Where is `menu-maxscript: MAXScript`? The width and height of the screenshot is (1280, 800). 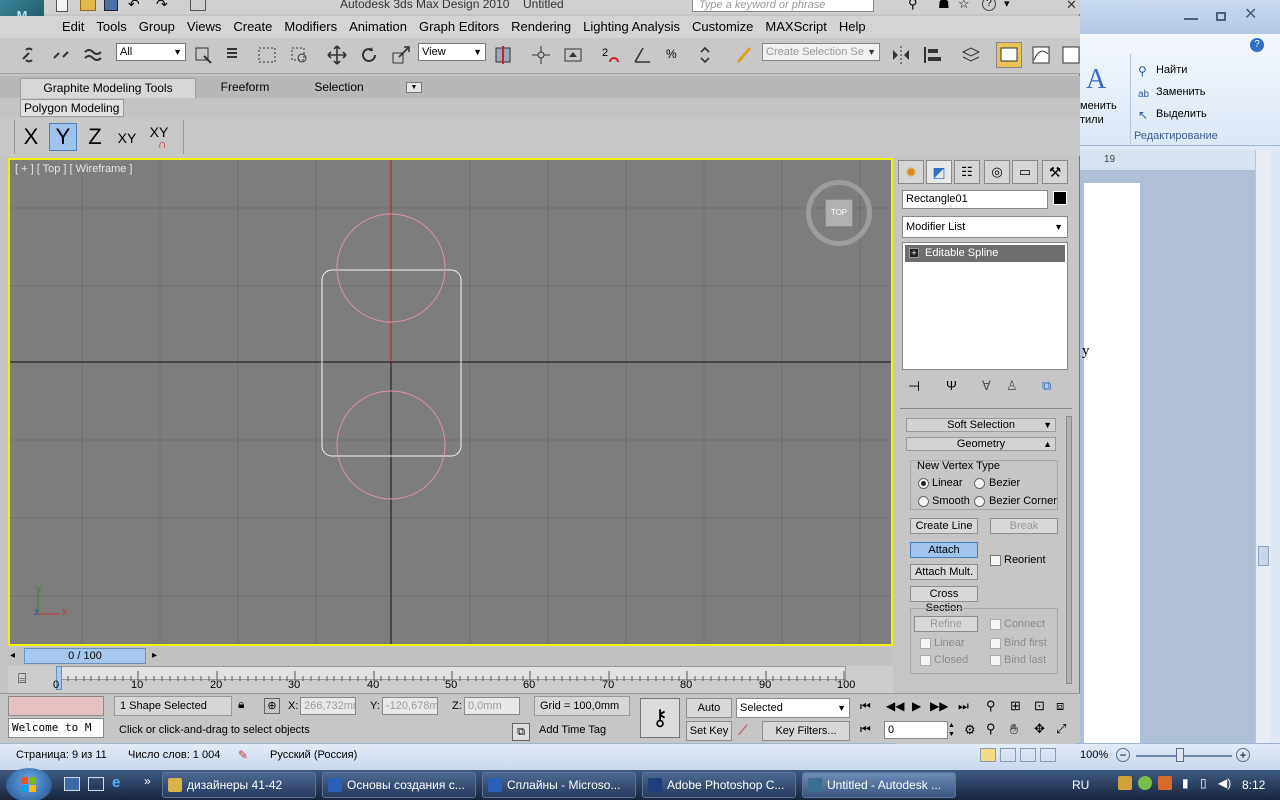 menu-maxscript: MAXScript is located at coordinates (795, 26).